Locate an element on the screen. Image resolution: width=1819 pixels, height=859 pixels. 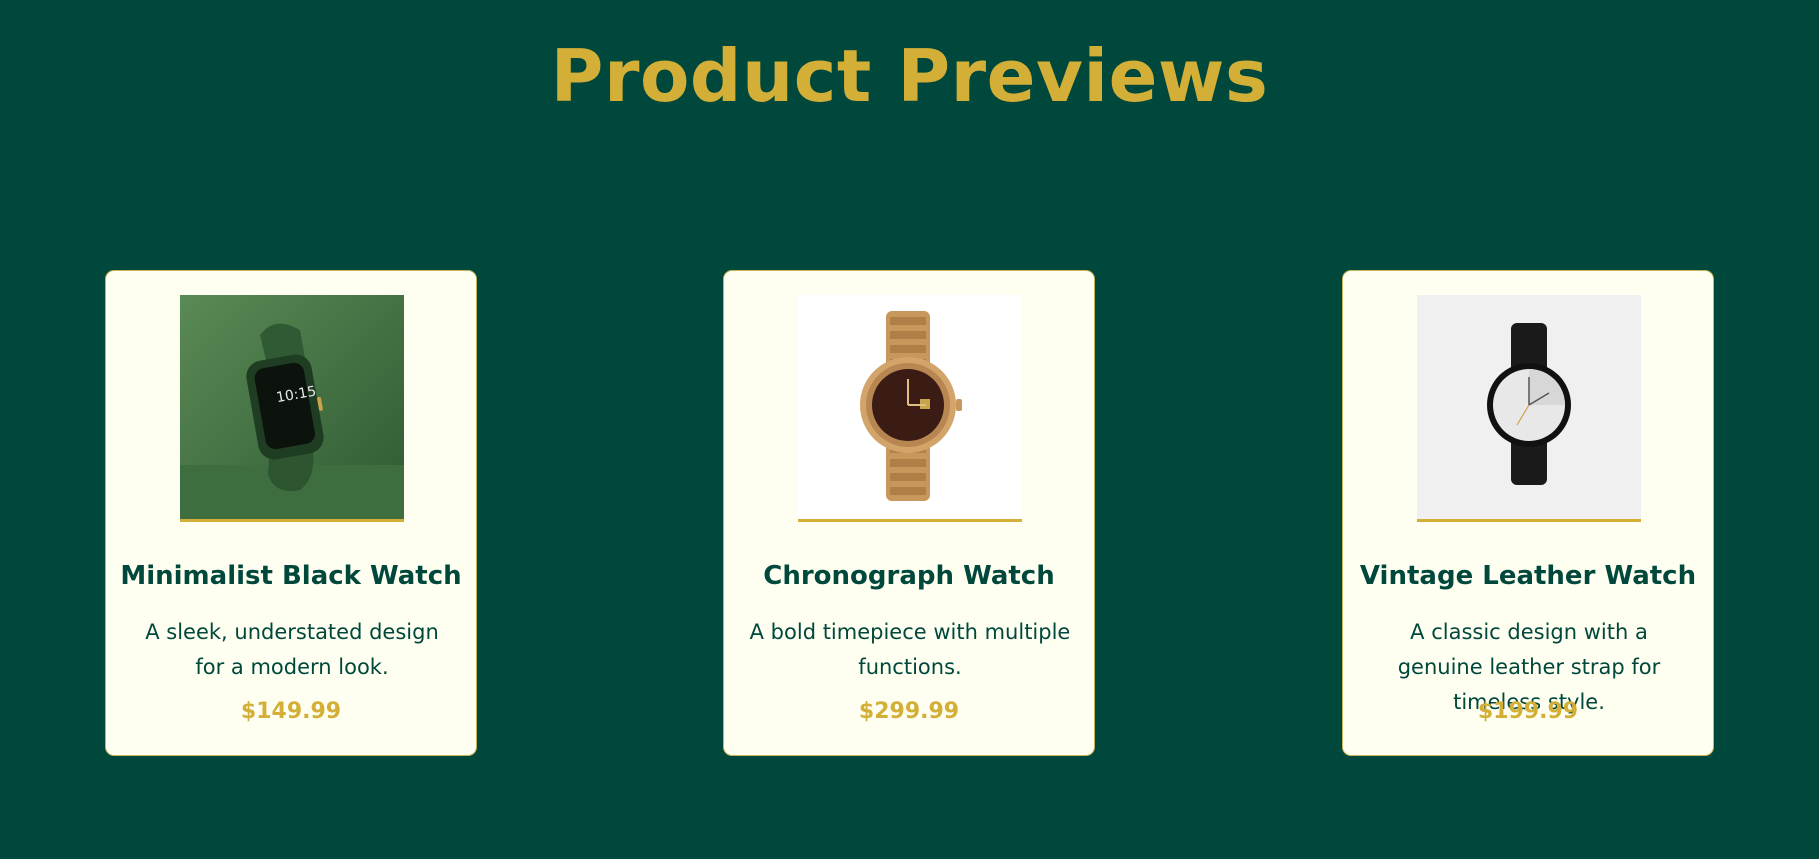
leather-watch-image is located at coordinates (1529, 408).